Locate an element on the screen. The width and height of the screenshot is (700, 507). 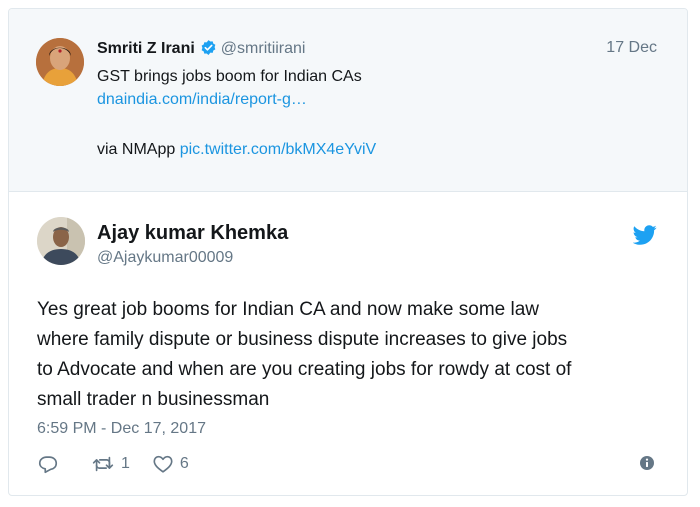
twitter-bird-icon is located at coordinates (644, 235).